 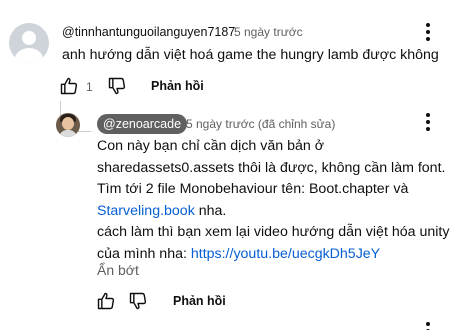 I want to click on comment-timestamp: 5 ngày trước, so click(x=268, y=32).